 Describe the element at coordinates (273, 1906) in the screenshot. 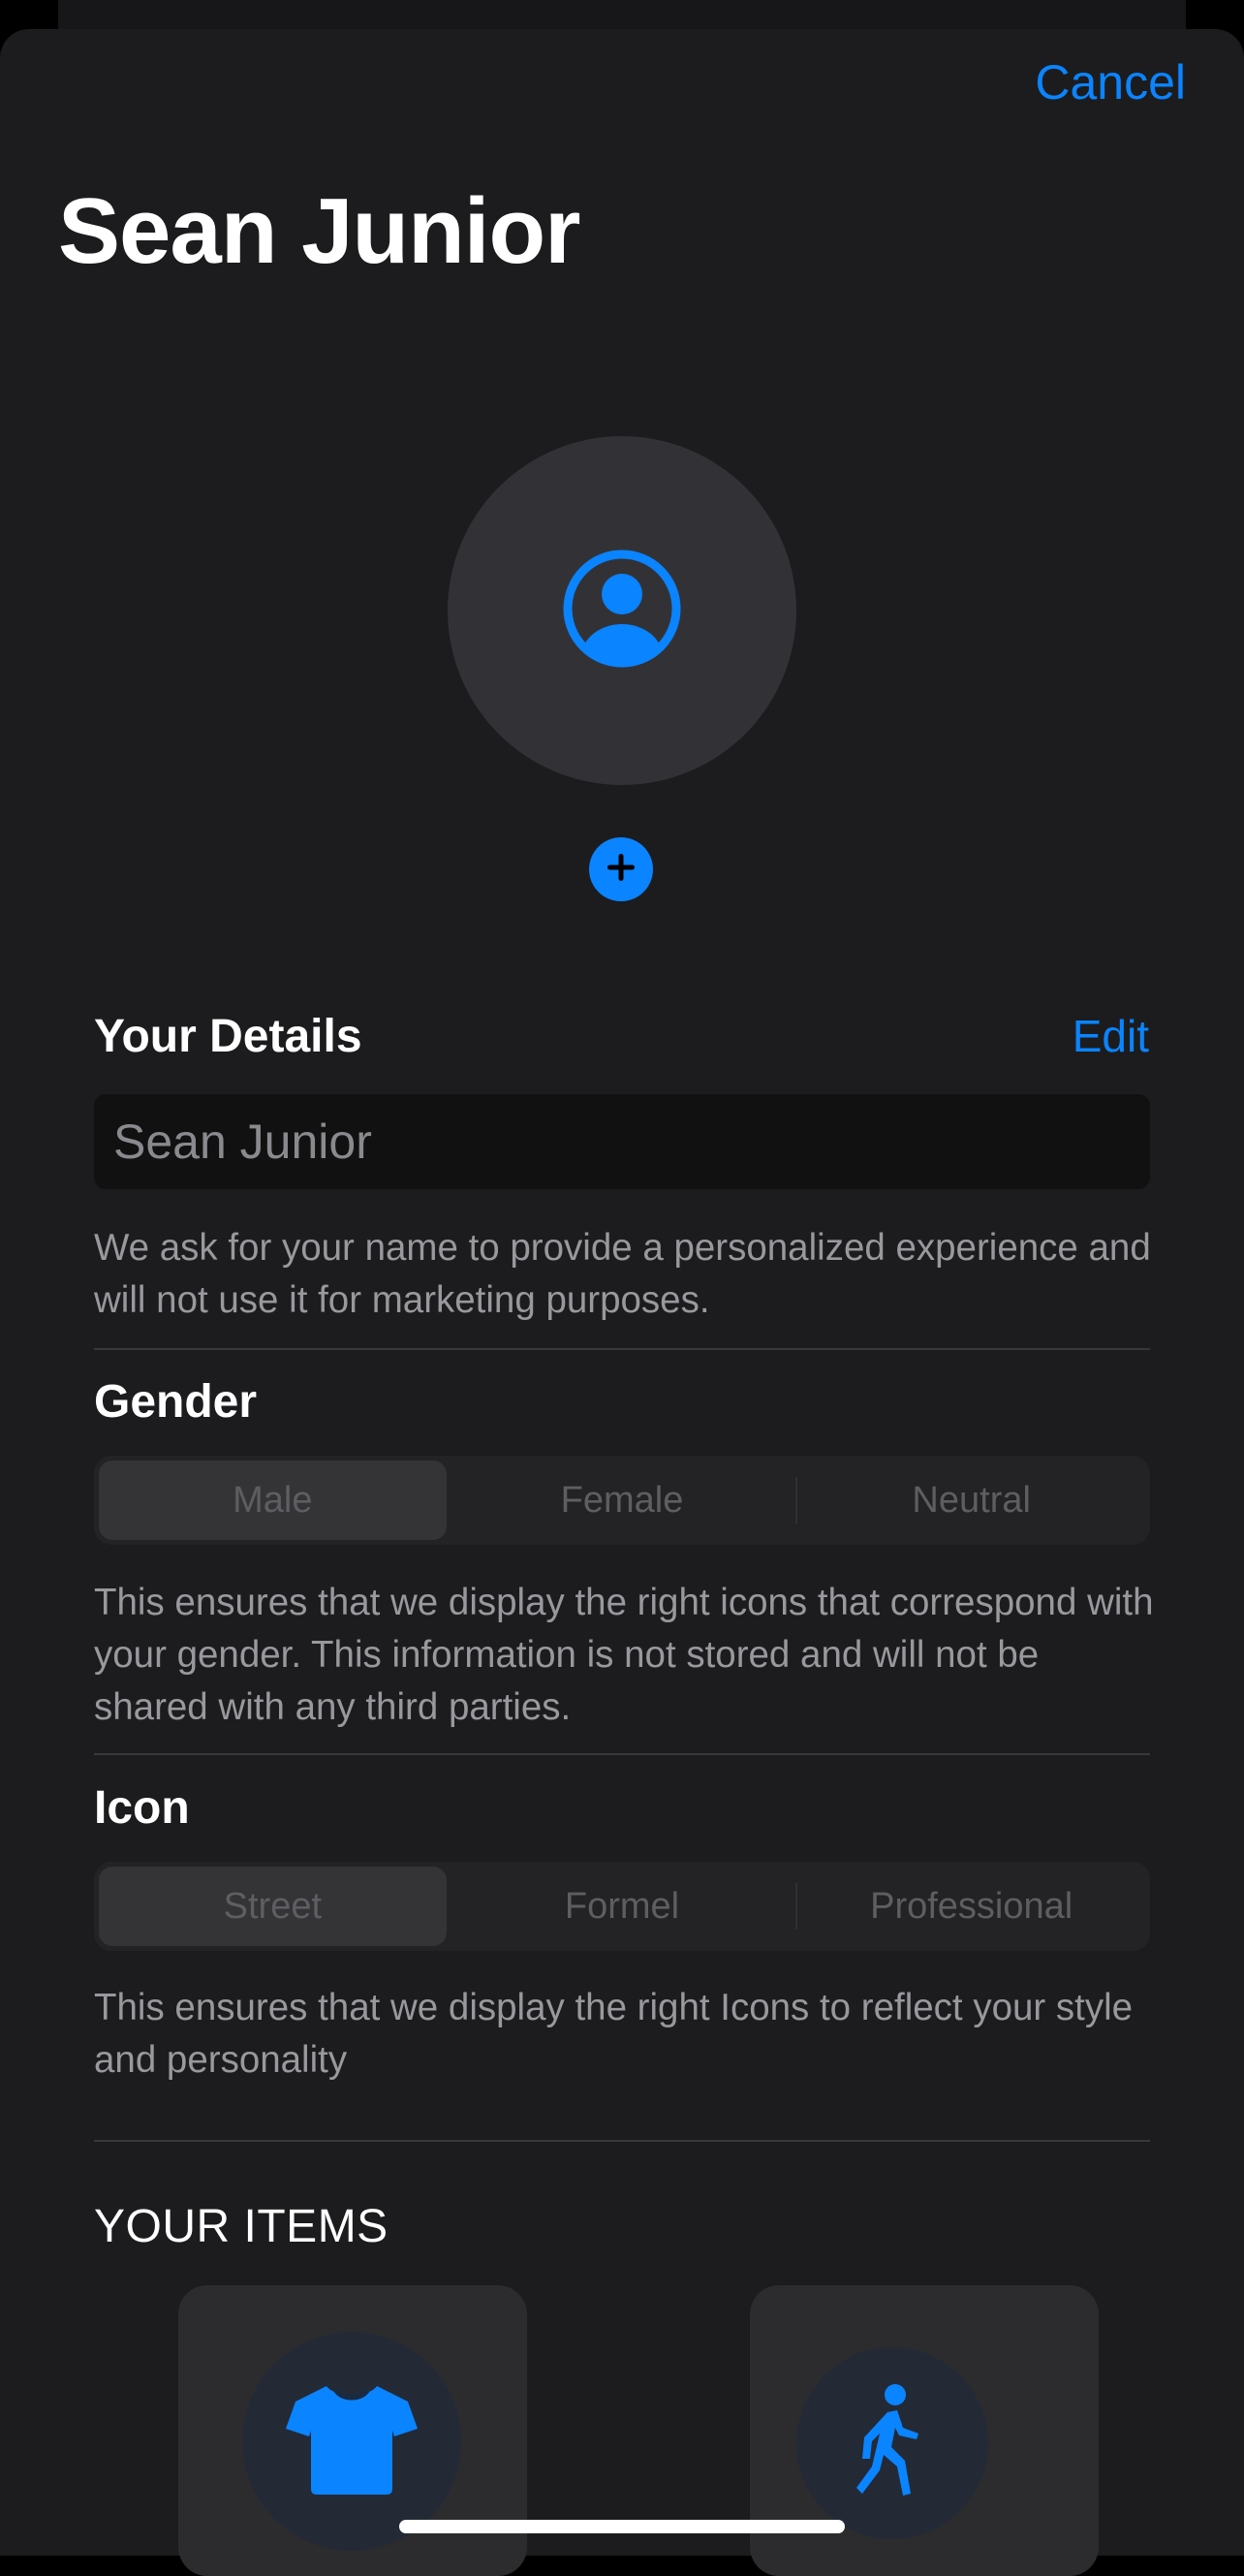

I see `icon-option-street: Street` at that location.